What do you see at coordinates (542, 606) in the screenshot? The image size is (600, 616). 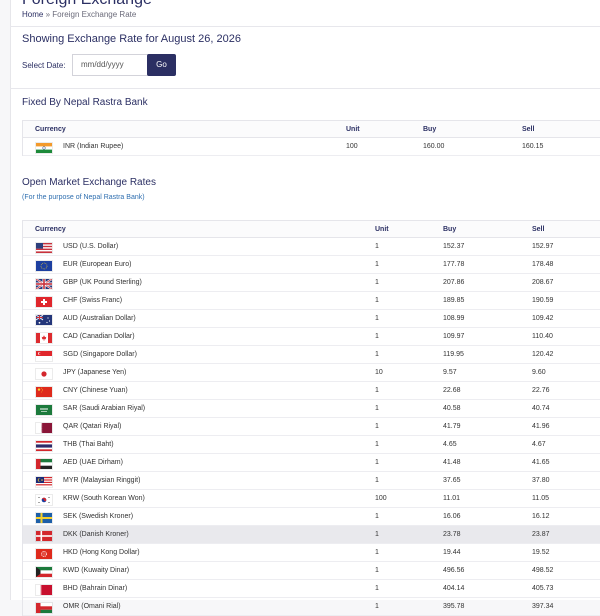 I see `sell-rate: 397.34` at bounding box center [542, 606].